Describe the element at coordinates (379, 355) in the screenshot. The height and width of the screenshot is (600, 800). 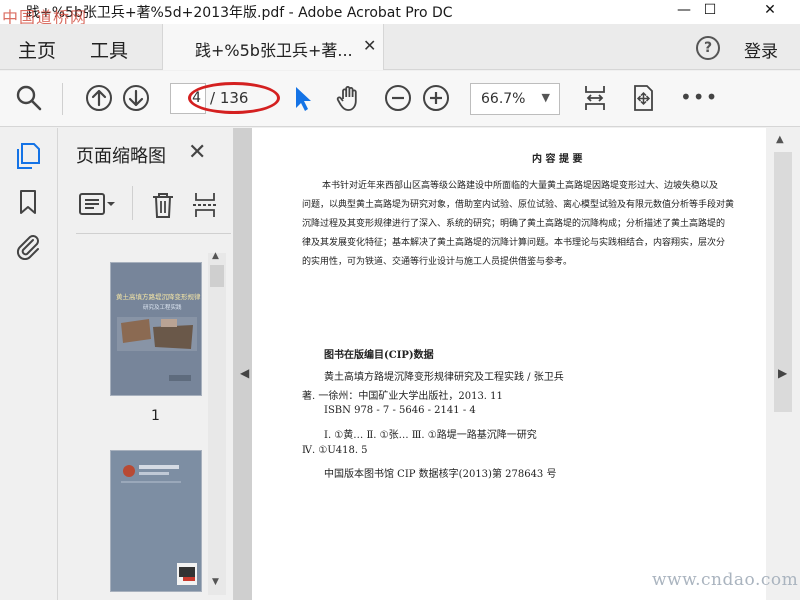
I see `cip-heading: 图书在版编目(CIP)数据` at that location.